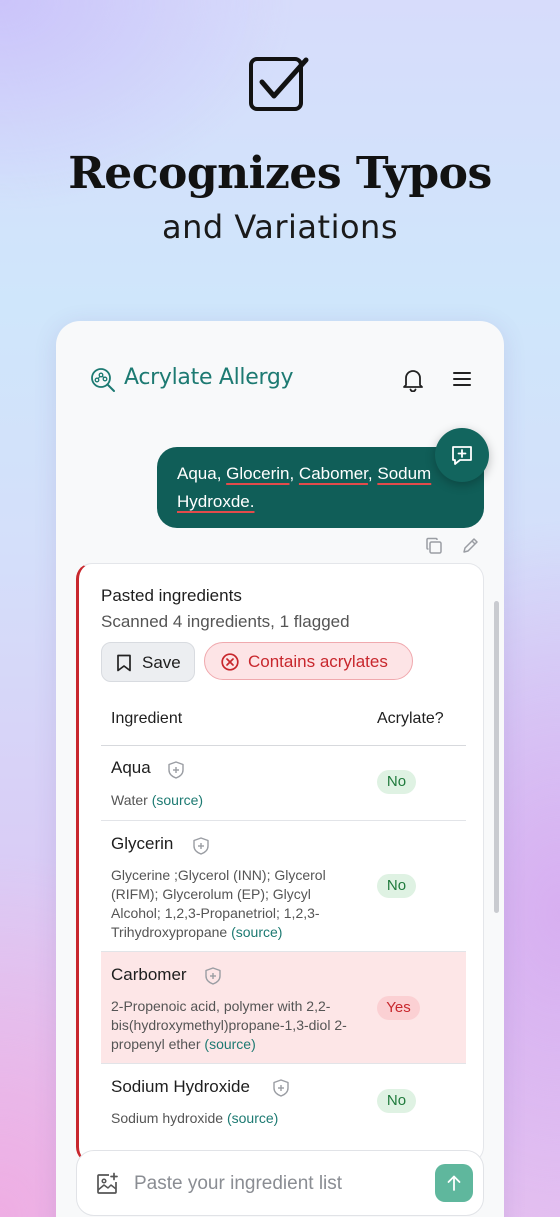  What do you see at coordinates (470, 545) in the screenshot?
I see `pencil-icon` at bounding box center [470, 545].